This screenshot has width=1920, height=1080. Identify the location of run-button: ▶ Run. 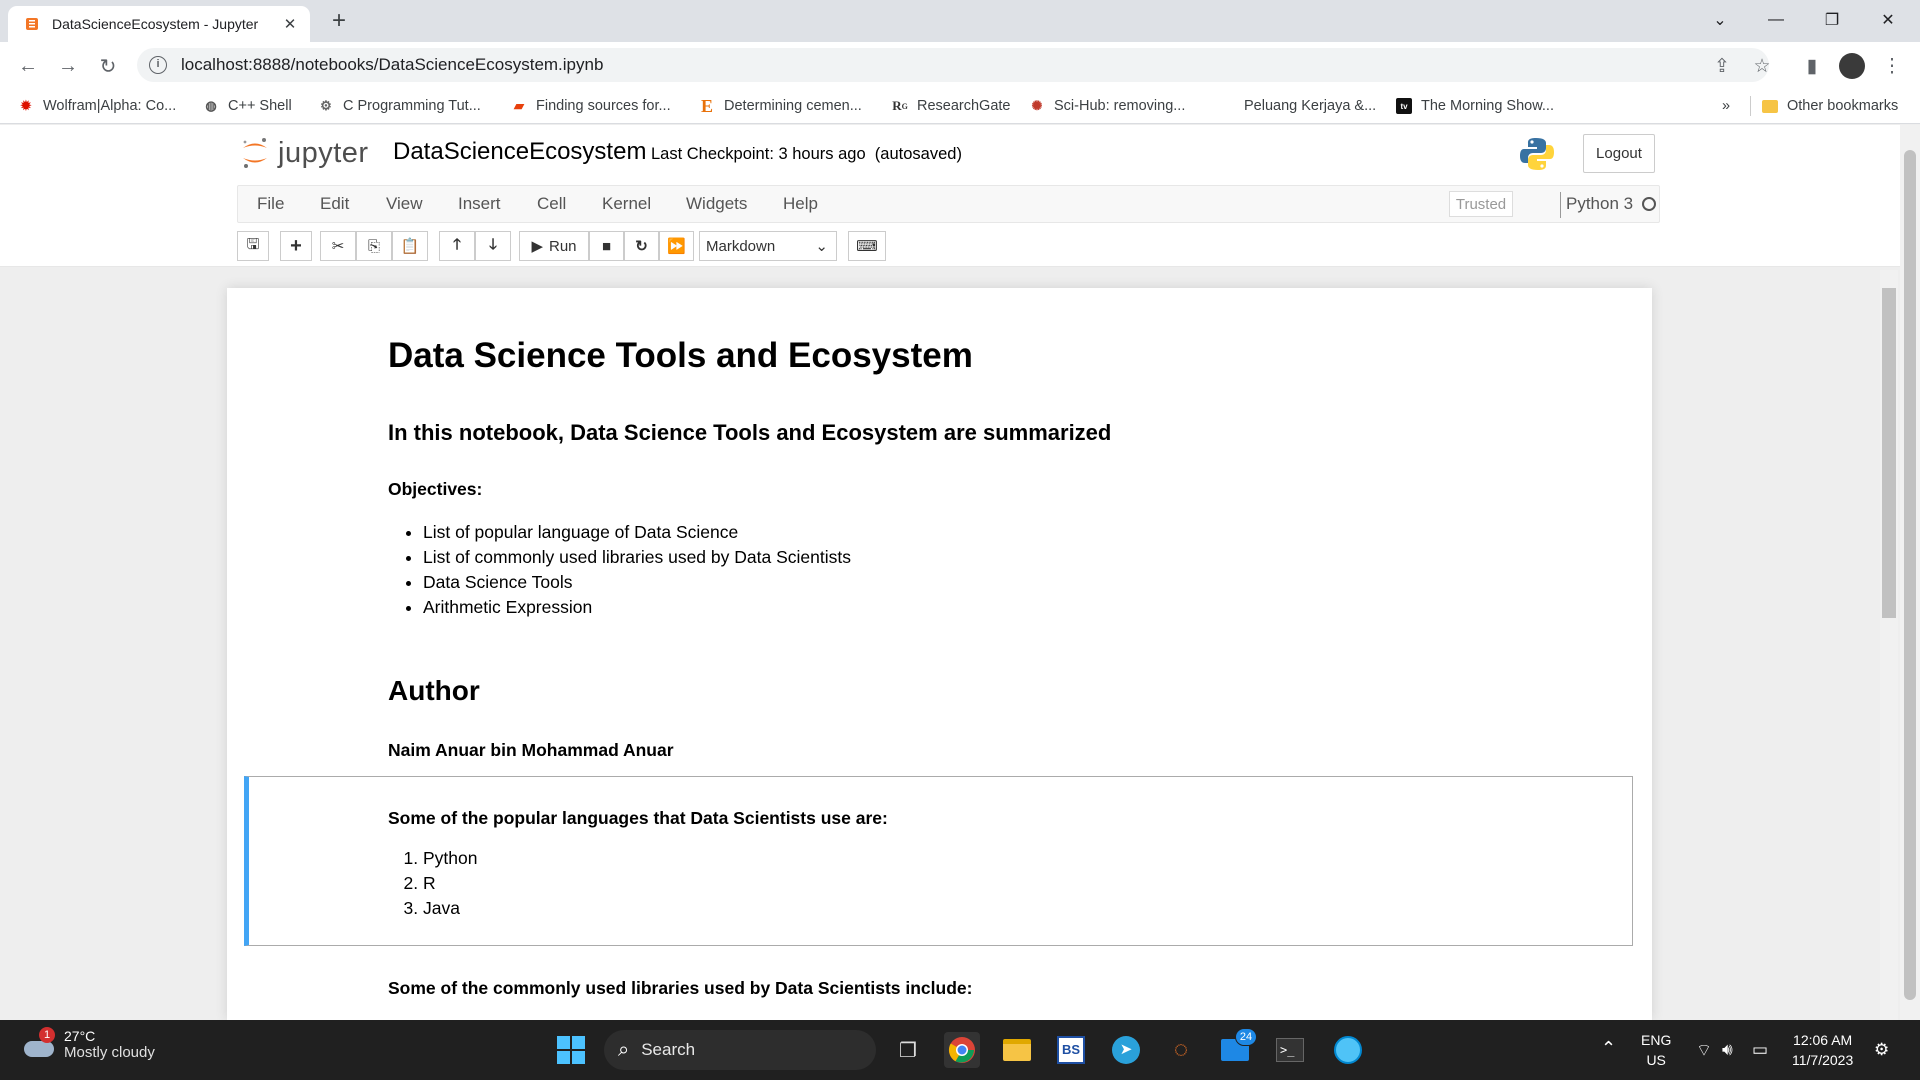
(554, 246).